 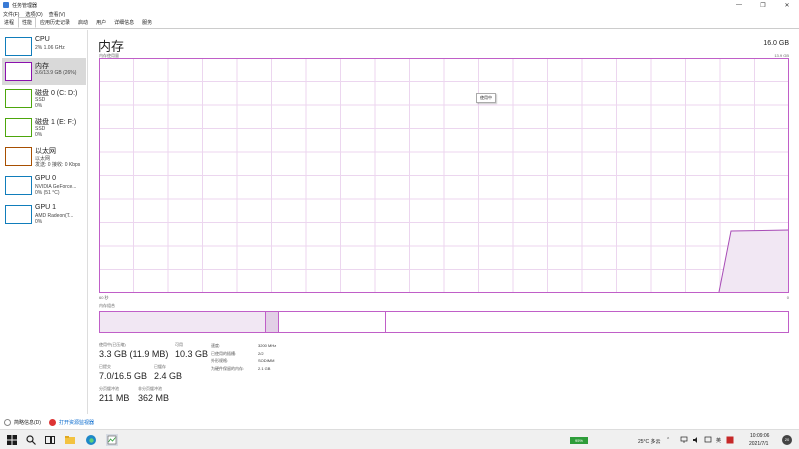 What do you see at coordinates (649, 441) in the screenshot?
I see `weather-widget: 25°C 多云` at bounding box center [649, 441].